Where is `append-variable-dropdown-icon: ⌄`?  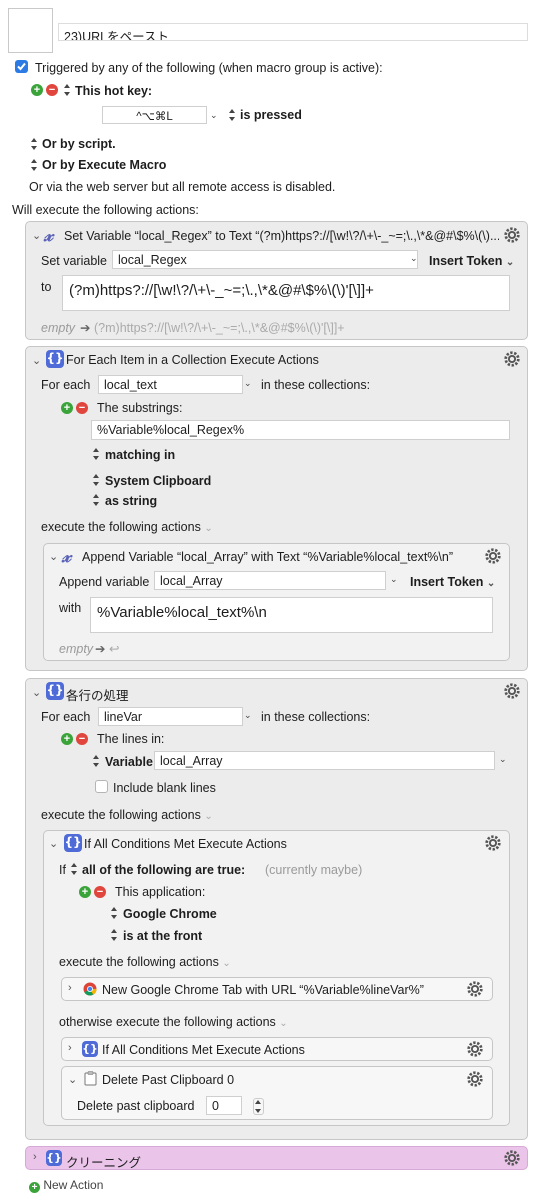 append-variable-dropdown-icon: ⌄ is located at coordinates (394, 579).